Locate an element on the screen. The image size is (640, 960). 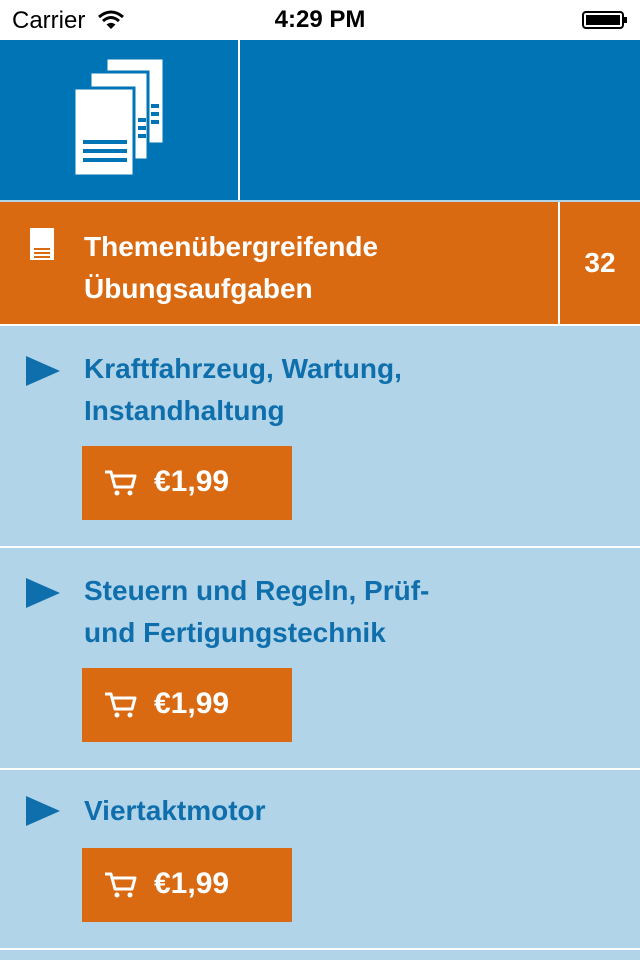
status-bar: Carrier 4:29 PM is located at coordinates (320, 20).